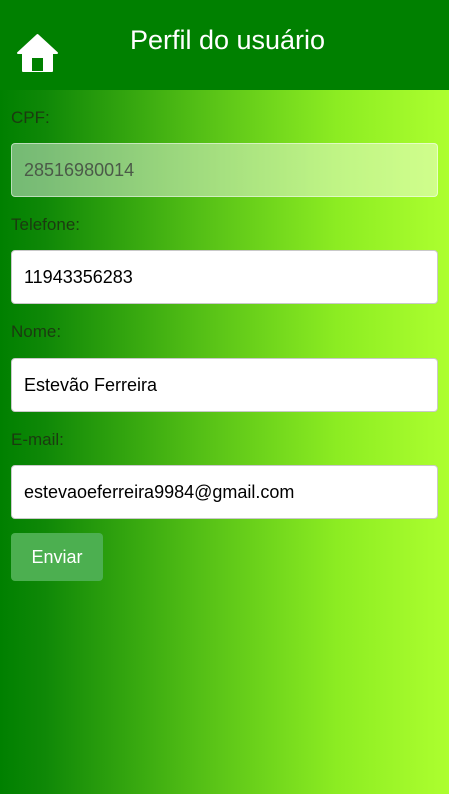 This screenshot has width=449, height=794. Describe the element at coordinates (57, 557) in the screenshot. I see `submit-button: Enviar` at that location.